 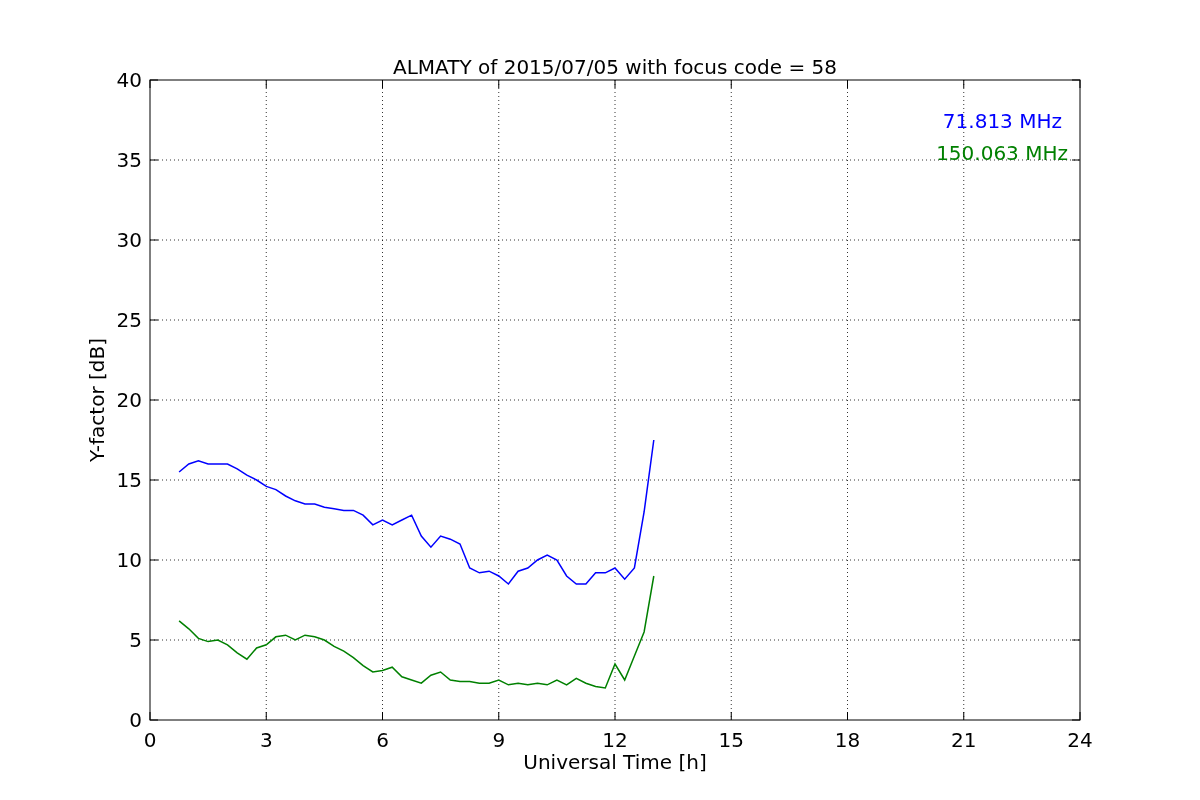 What do you see at coordinates (135, 720) in the screenshot?
I see `y-tick-label: 0` at bounding box center [135, 720].